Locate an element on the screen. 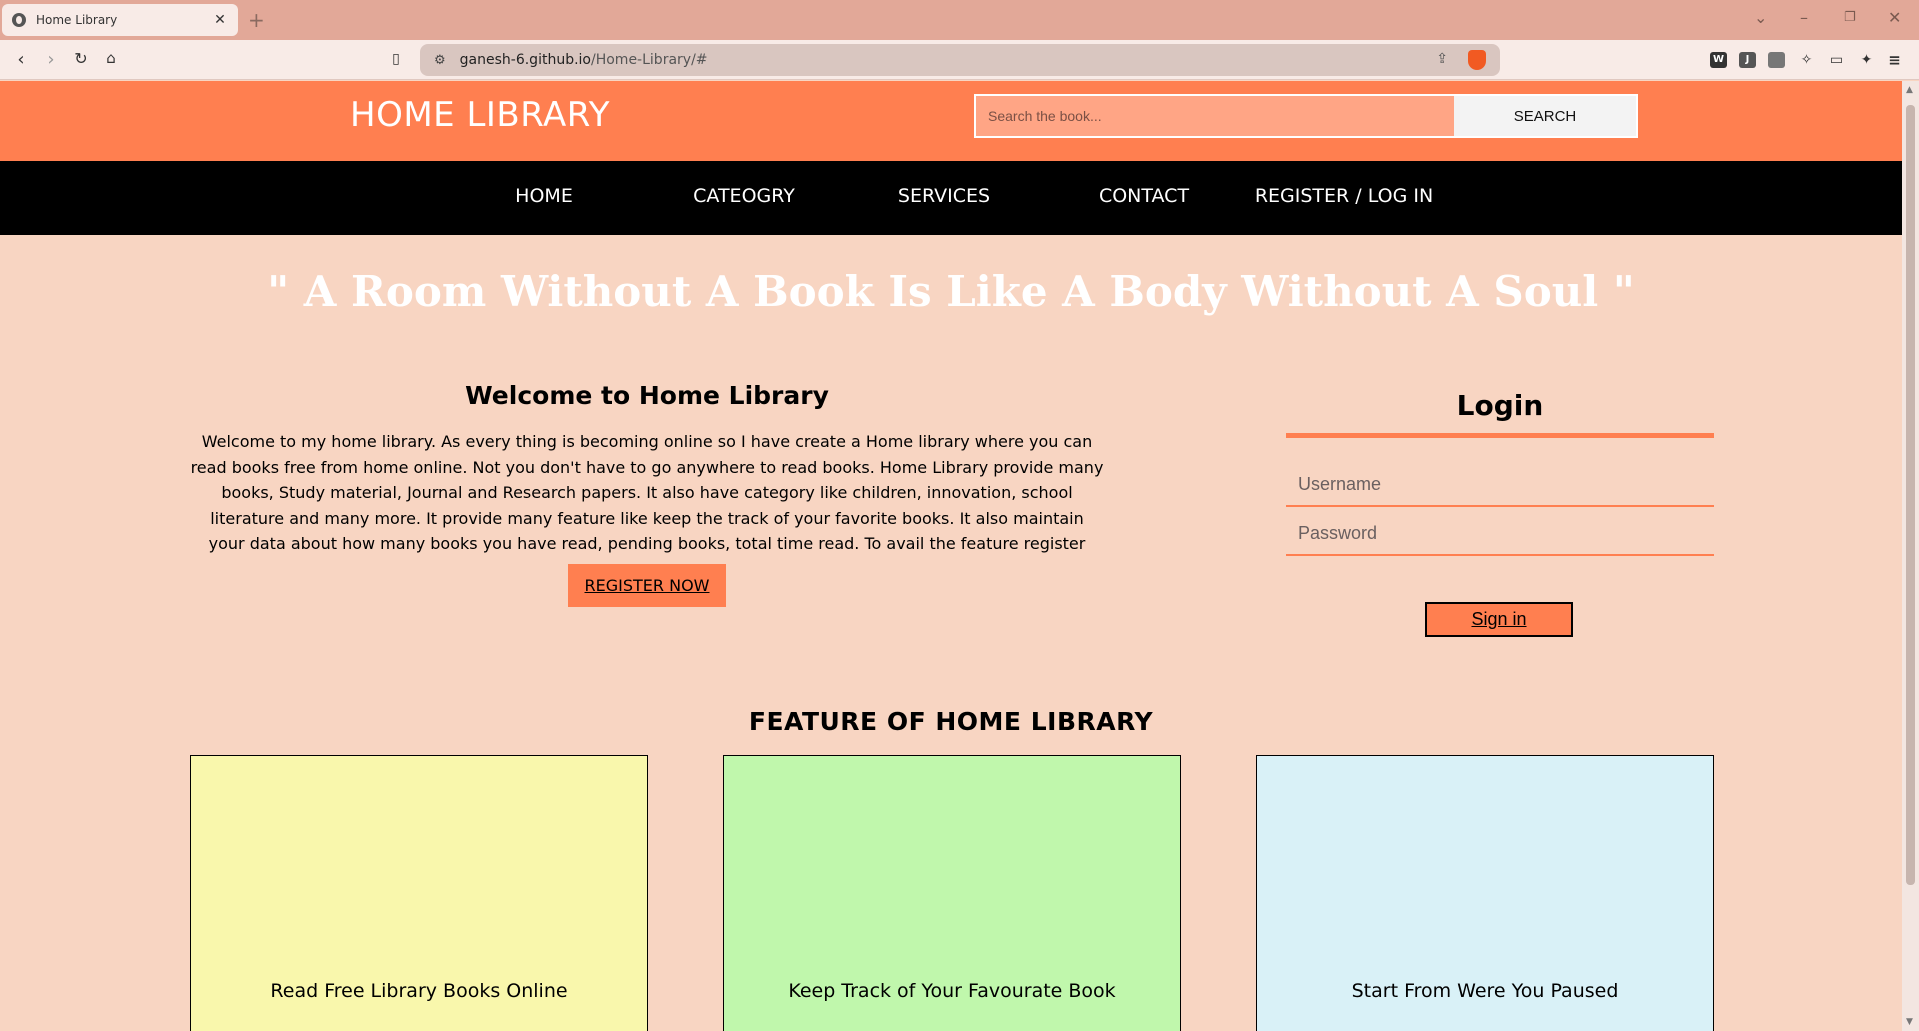 Image resolution: width=1919 pixels, height=1031 pixels. username-field is located at coordinates (1500, 485).